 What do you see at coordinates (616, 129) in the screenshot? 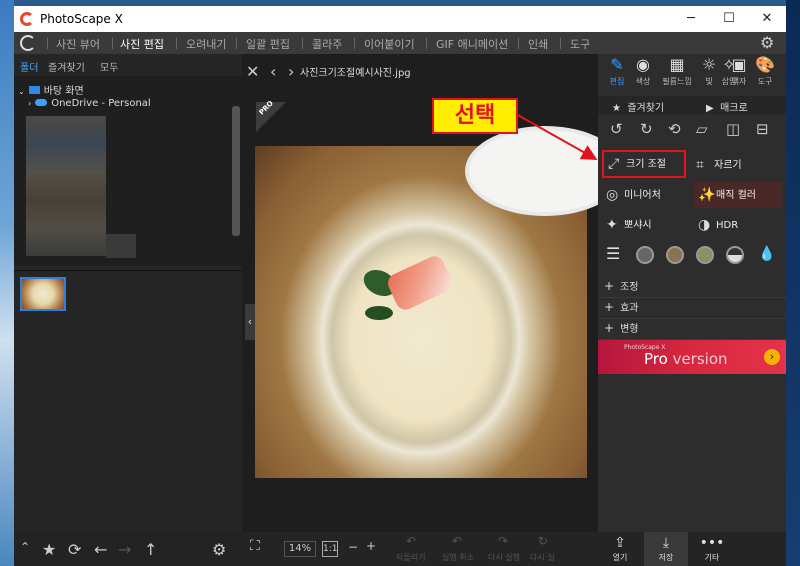
I see `rotate-left-icon: ↺` at bounding box center [616, 129].